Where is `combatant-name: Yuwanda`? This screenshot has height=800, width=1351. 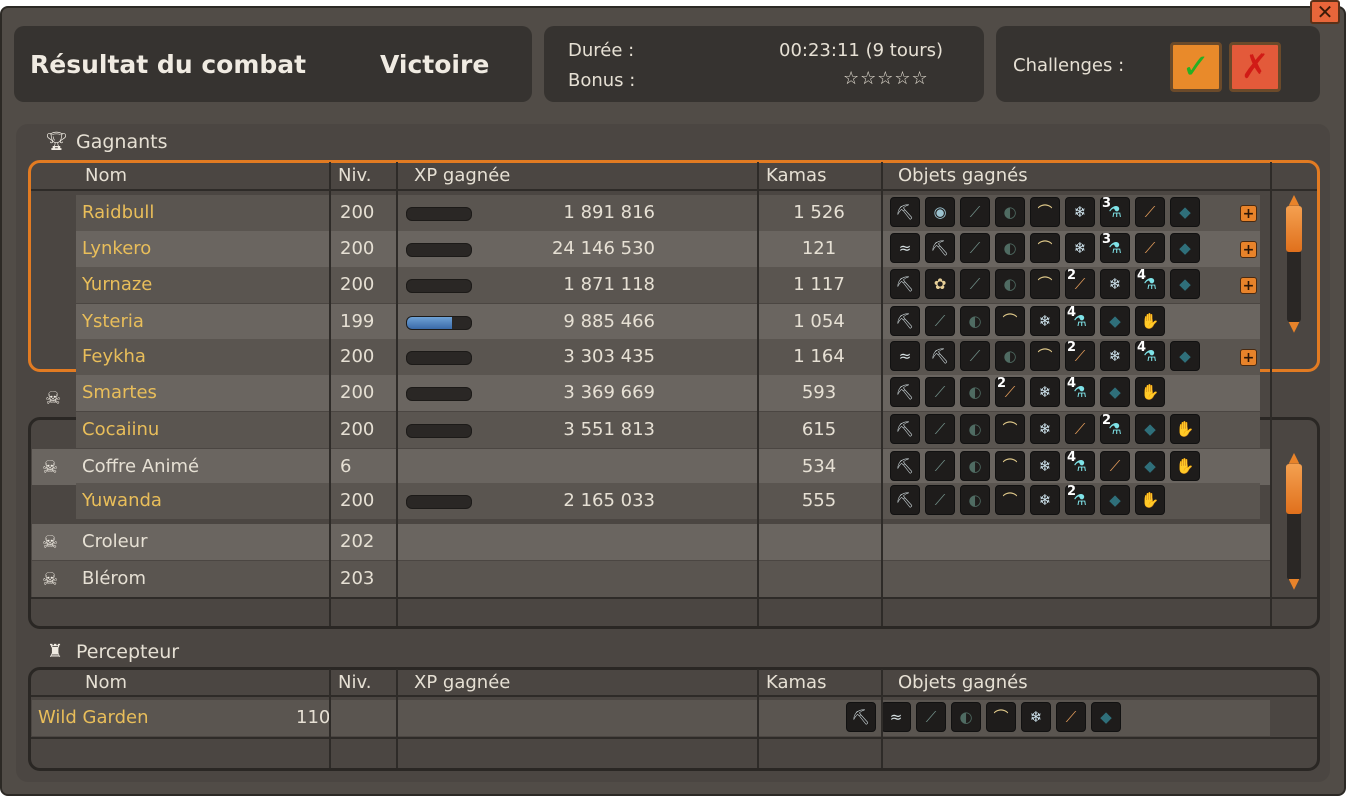
combatant-name: Yuwanda is located at coordinates (122, 501).